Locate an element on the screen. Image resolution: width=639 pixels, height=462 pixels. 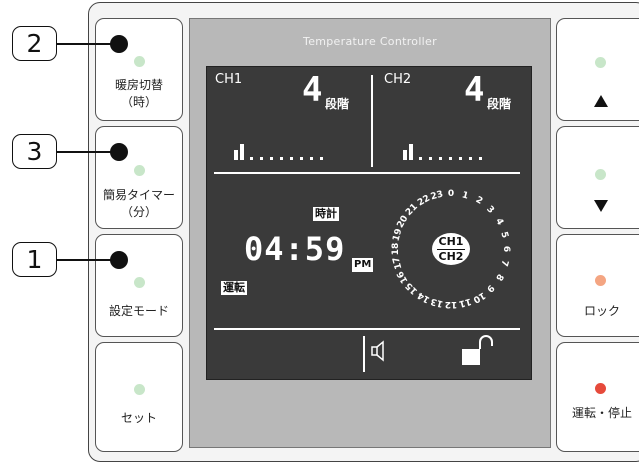
unlocked-padlock-icon is located at coordinates (477, 350).